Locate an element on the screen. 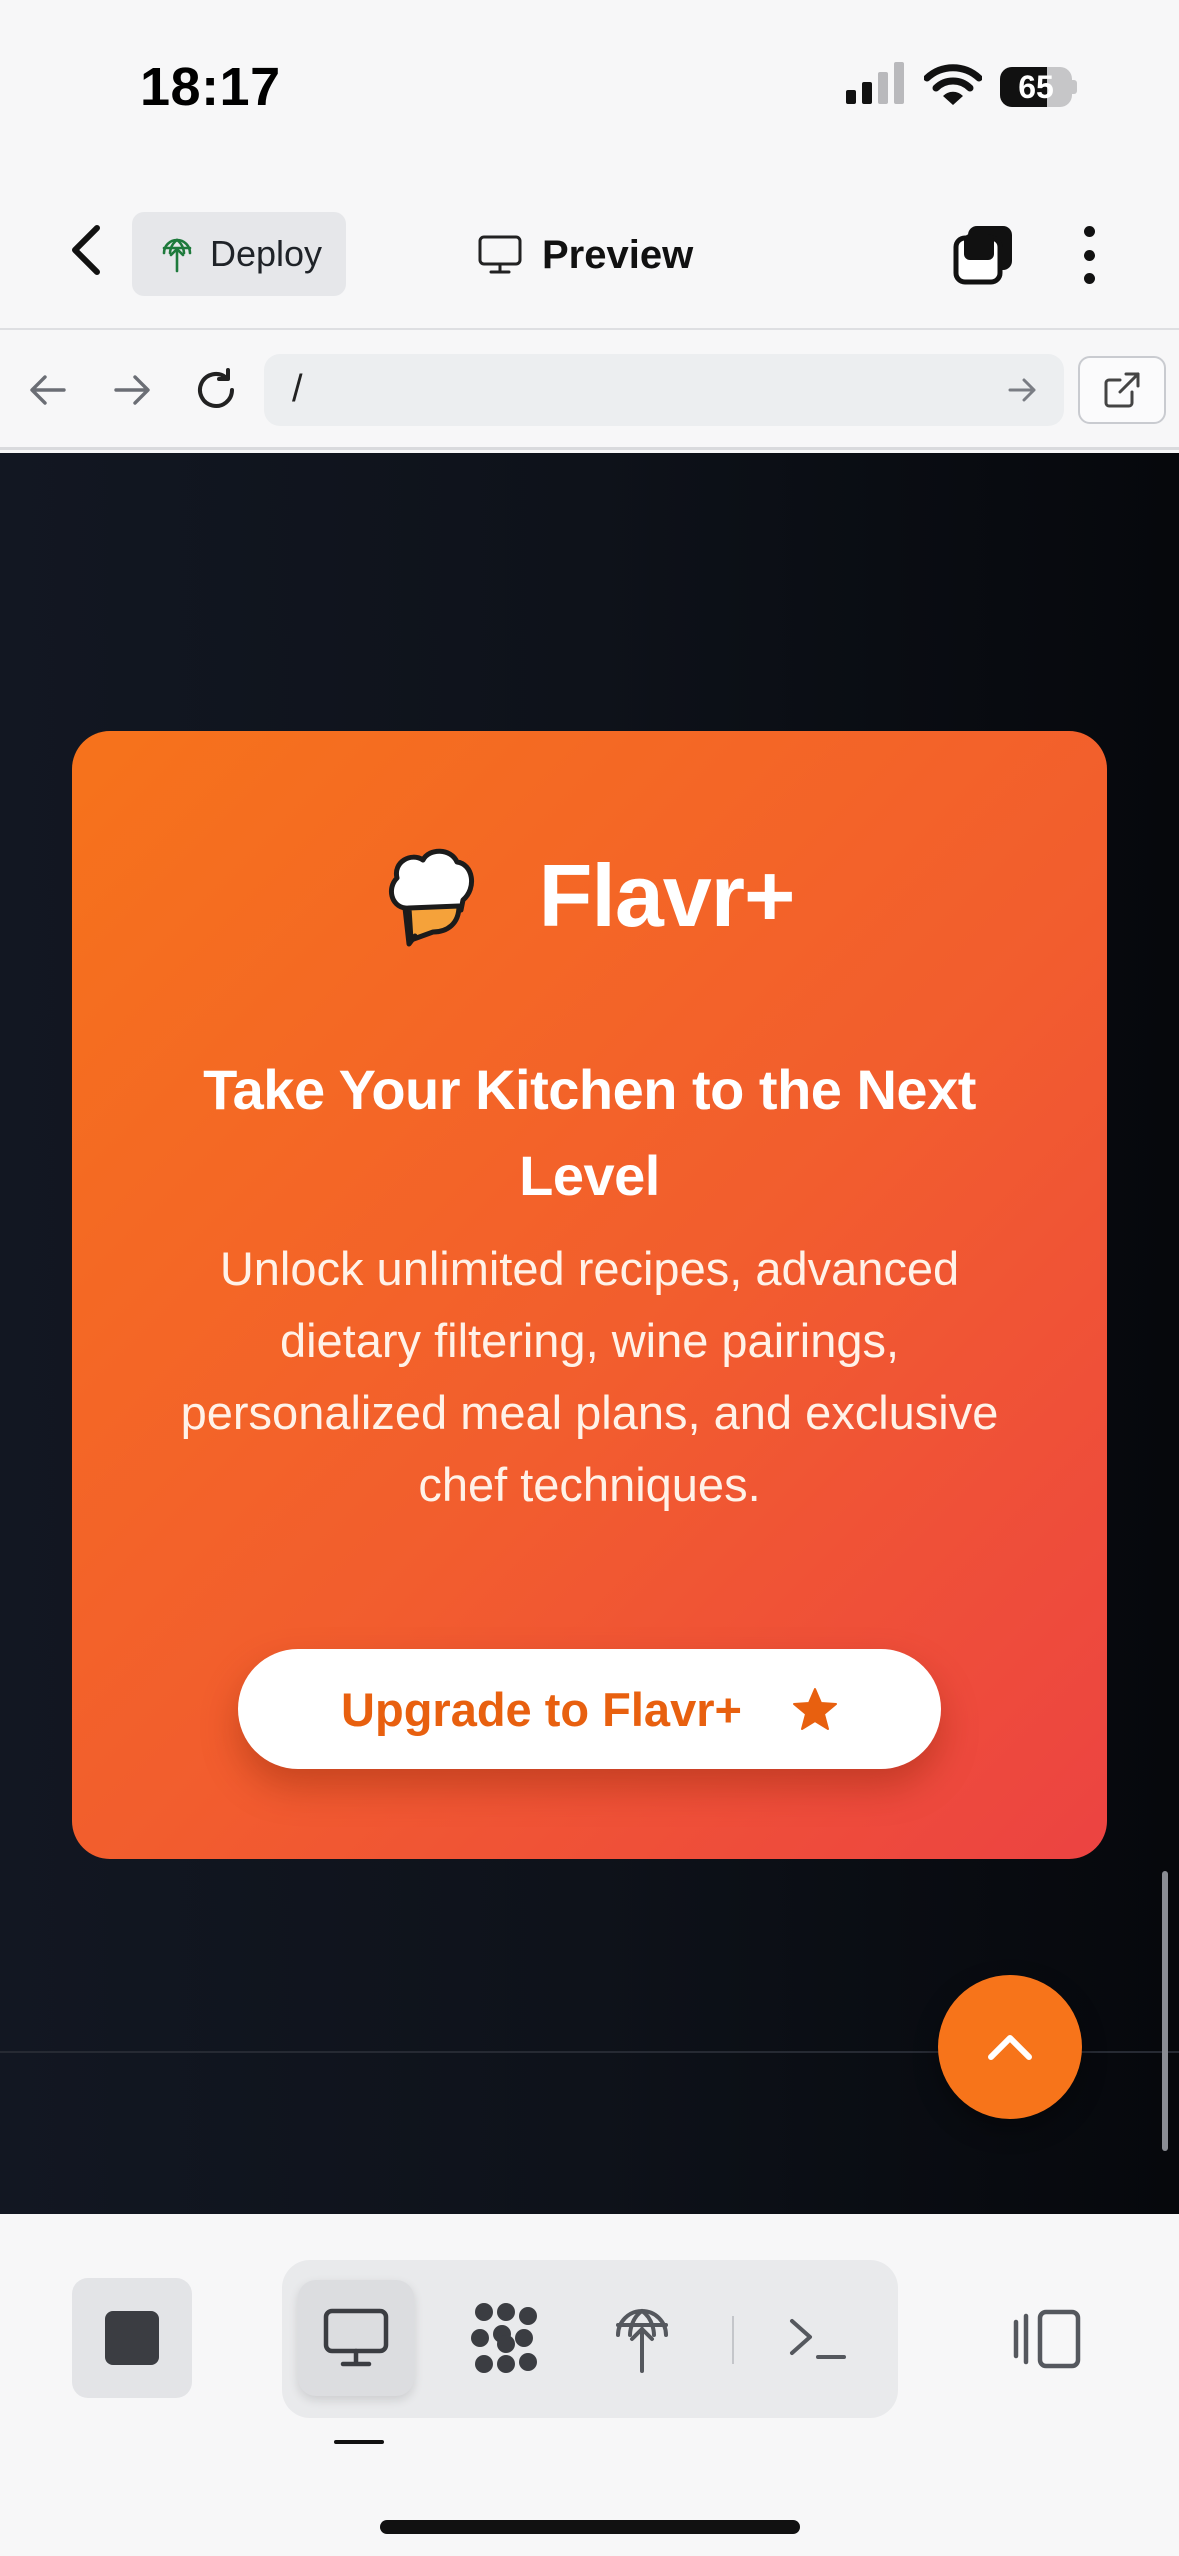 This screenshot has height=2556, width=1179. deploy-tool-button is located at coordinates (642, 2338).